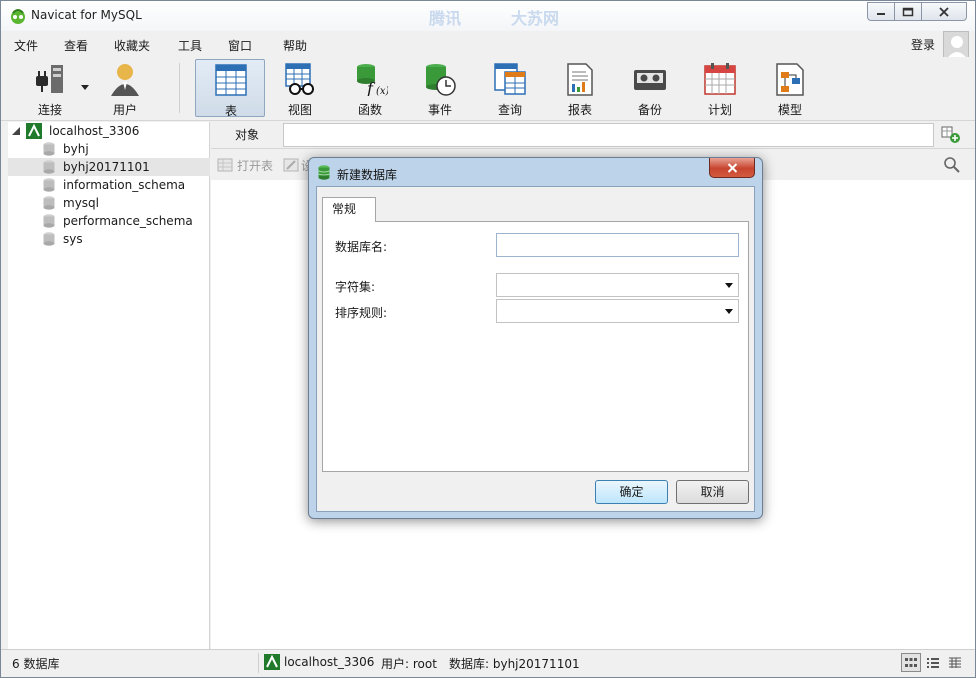 This screenshot has height=678, width=976. I want to click on design-table-icon, so click(291, 165).